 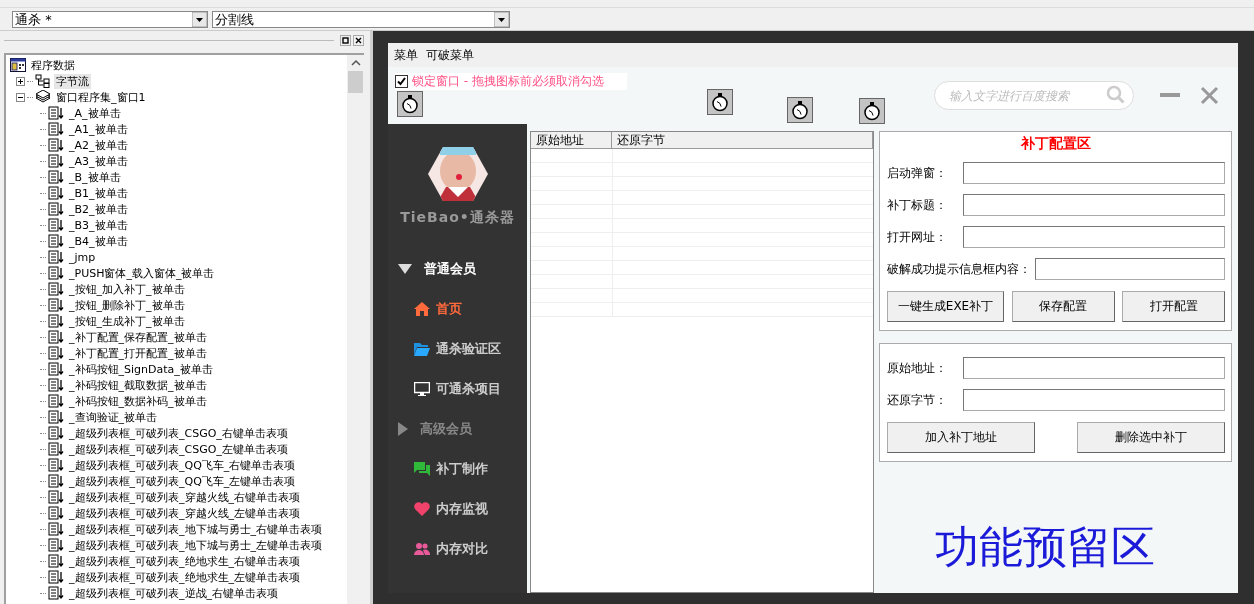 What do you see at coordinates (345, 40) in the screenshot?
I see `restore-button` at bounding box center [345, 40].